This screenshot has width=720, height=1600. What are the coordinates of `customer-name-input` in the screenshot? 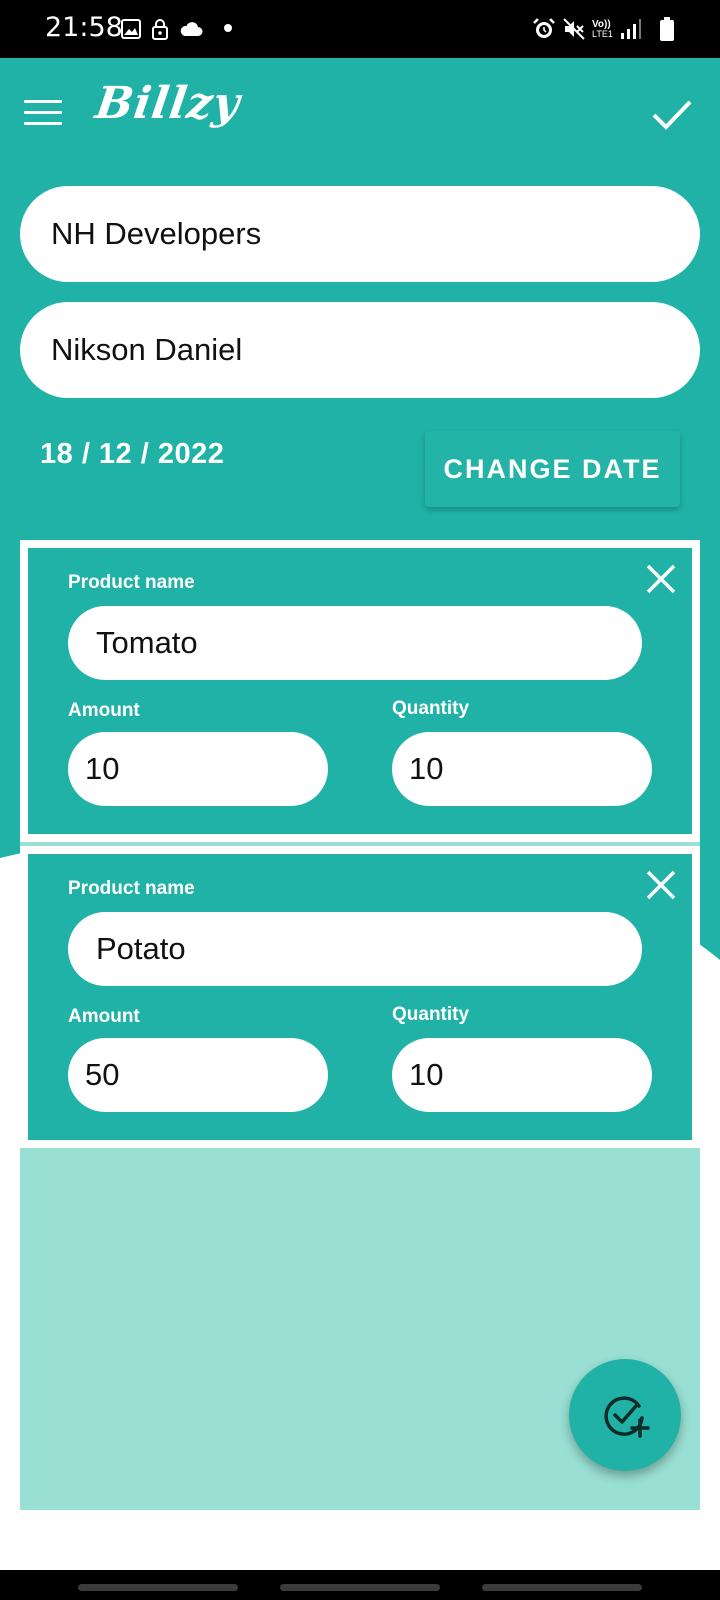 It's located at (360, 350).